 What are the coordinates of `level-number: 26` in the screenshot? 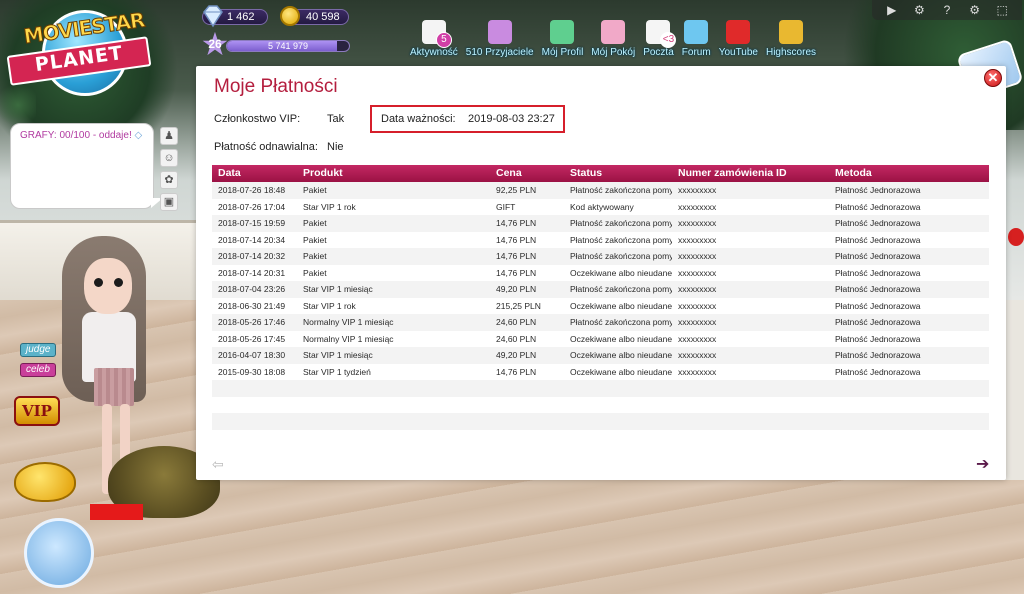 It's located at (215, 44).